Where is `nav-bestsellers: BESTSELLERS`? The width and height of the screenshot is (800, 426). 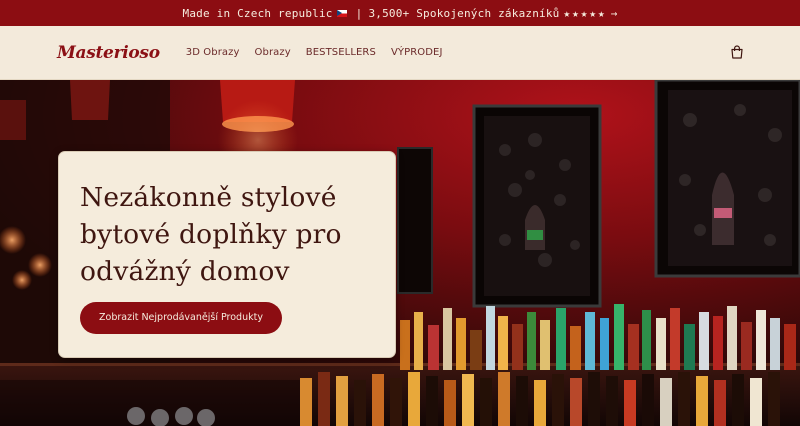
nav-bestsellers: BESTSELLERS is located at coordinates (341, 52).